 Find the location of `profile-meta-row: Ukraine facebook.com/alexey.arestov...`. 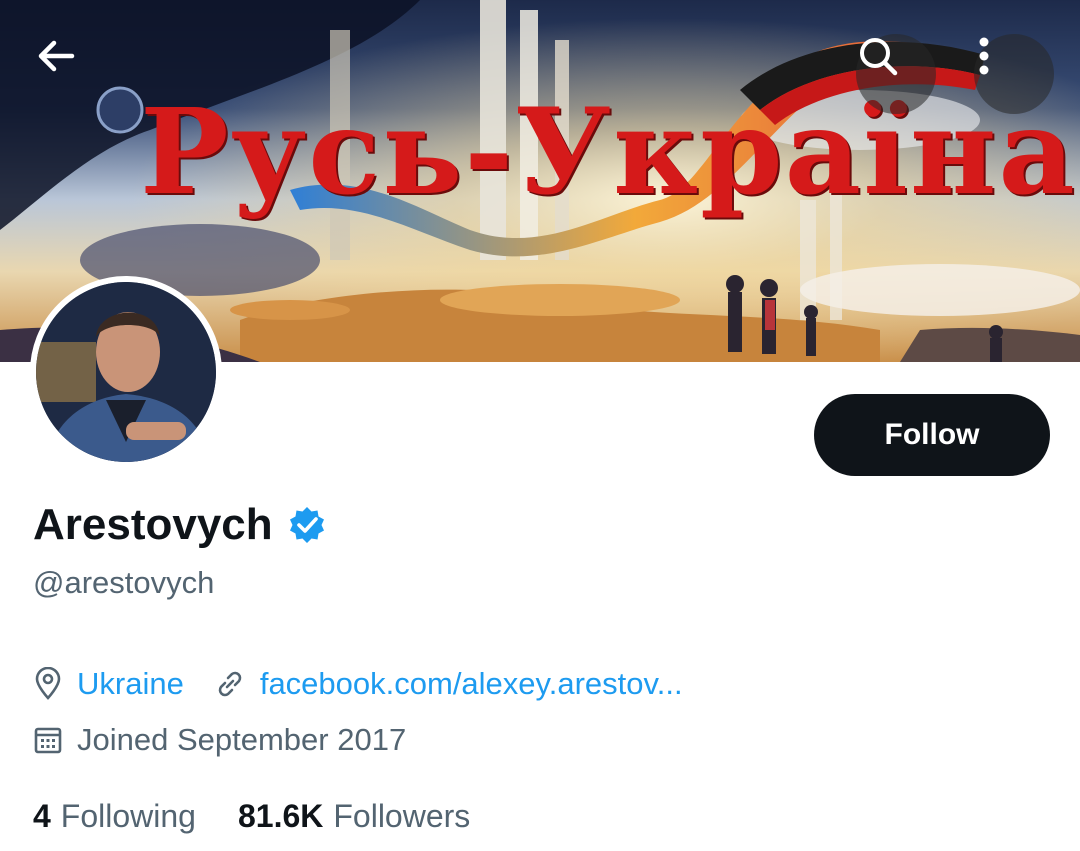

profile-meta-row: Ukraine facebook.com/alexey.arestov... is located at coordinates (358, 684).